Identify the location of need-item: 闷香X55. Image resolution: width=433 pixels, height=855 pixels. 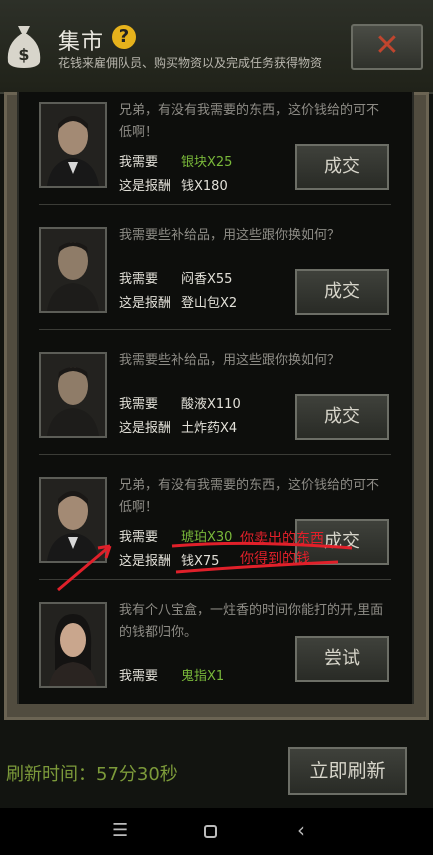
(207, 279).